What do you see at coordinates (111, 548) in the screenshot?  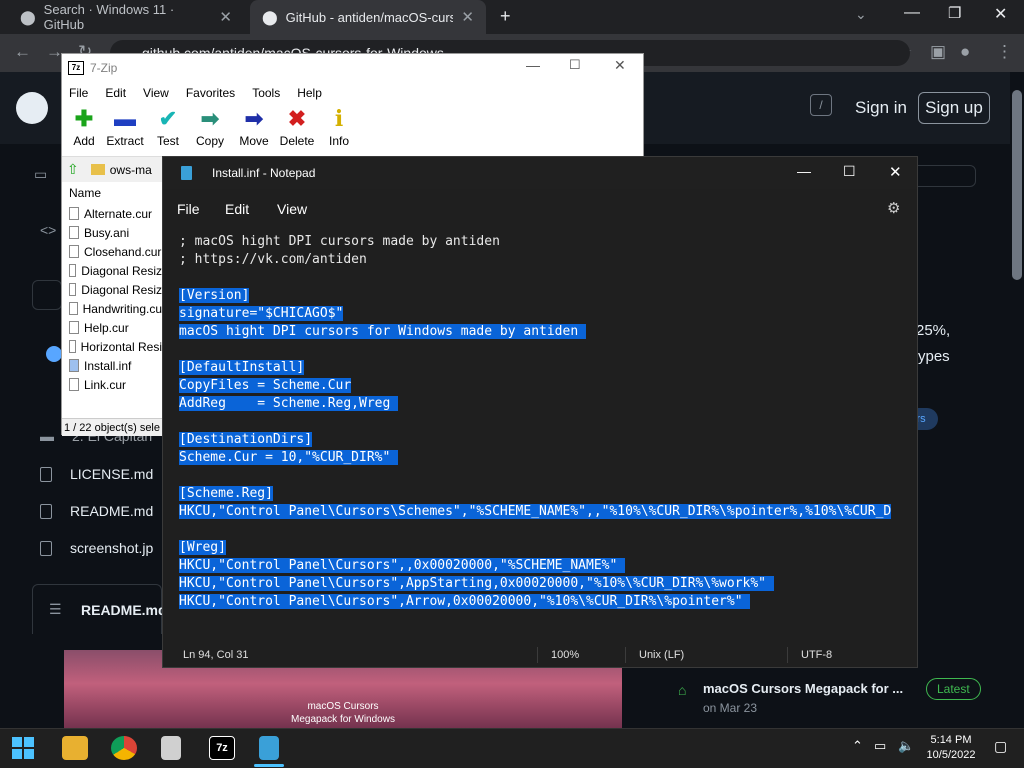 I see `file-name: screenshot.jp` at bounding box center [111, 548].